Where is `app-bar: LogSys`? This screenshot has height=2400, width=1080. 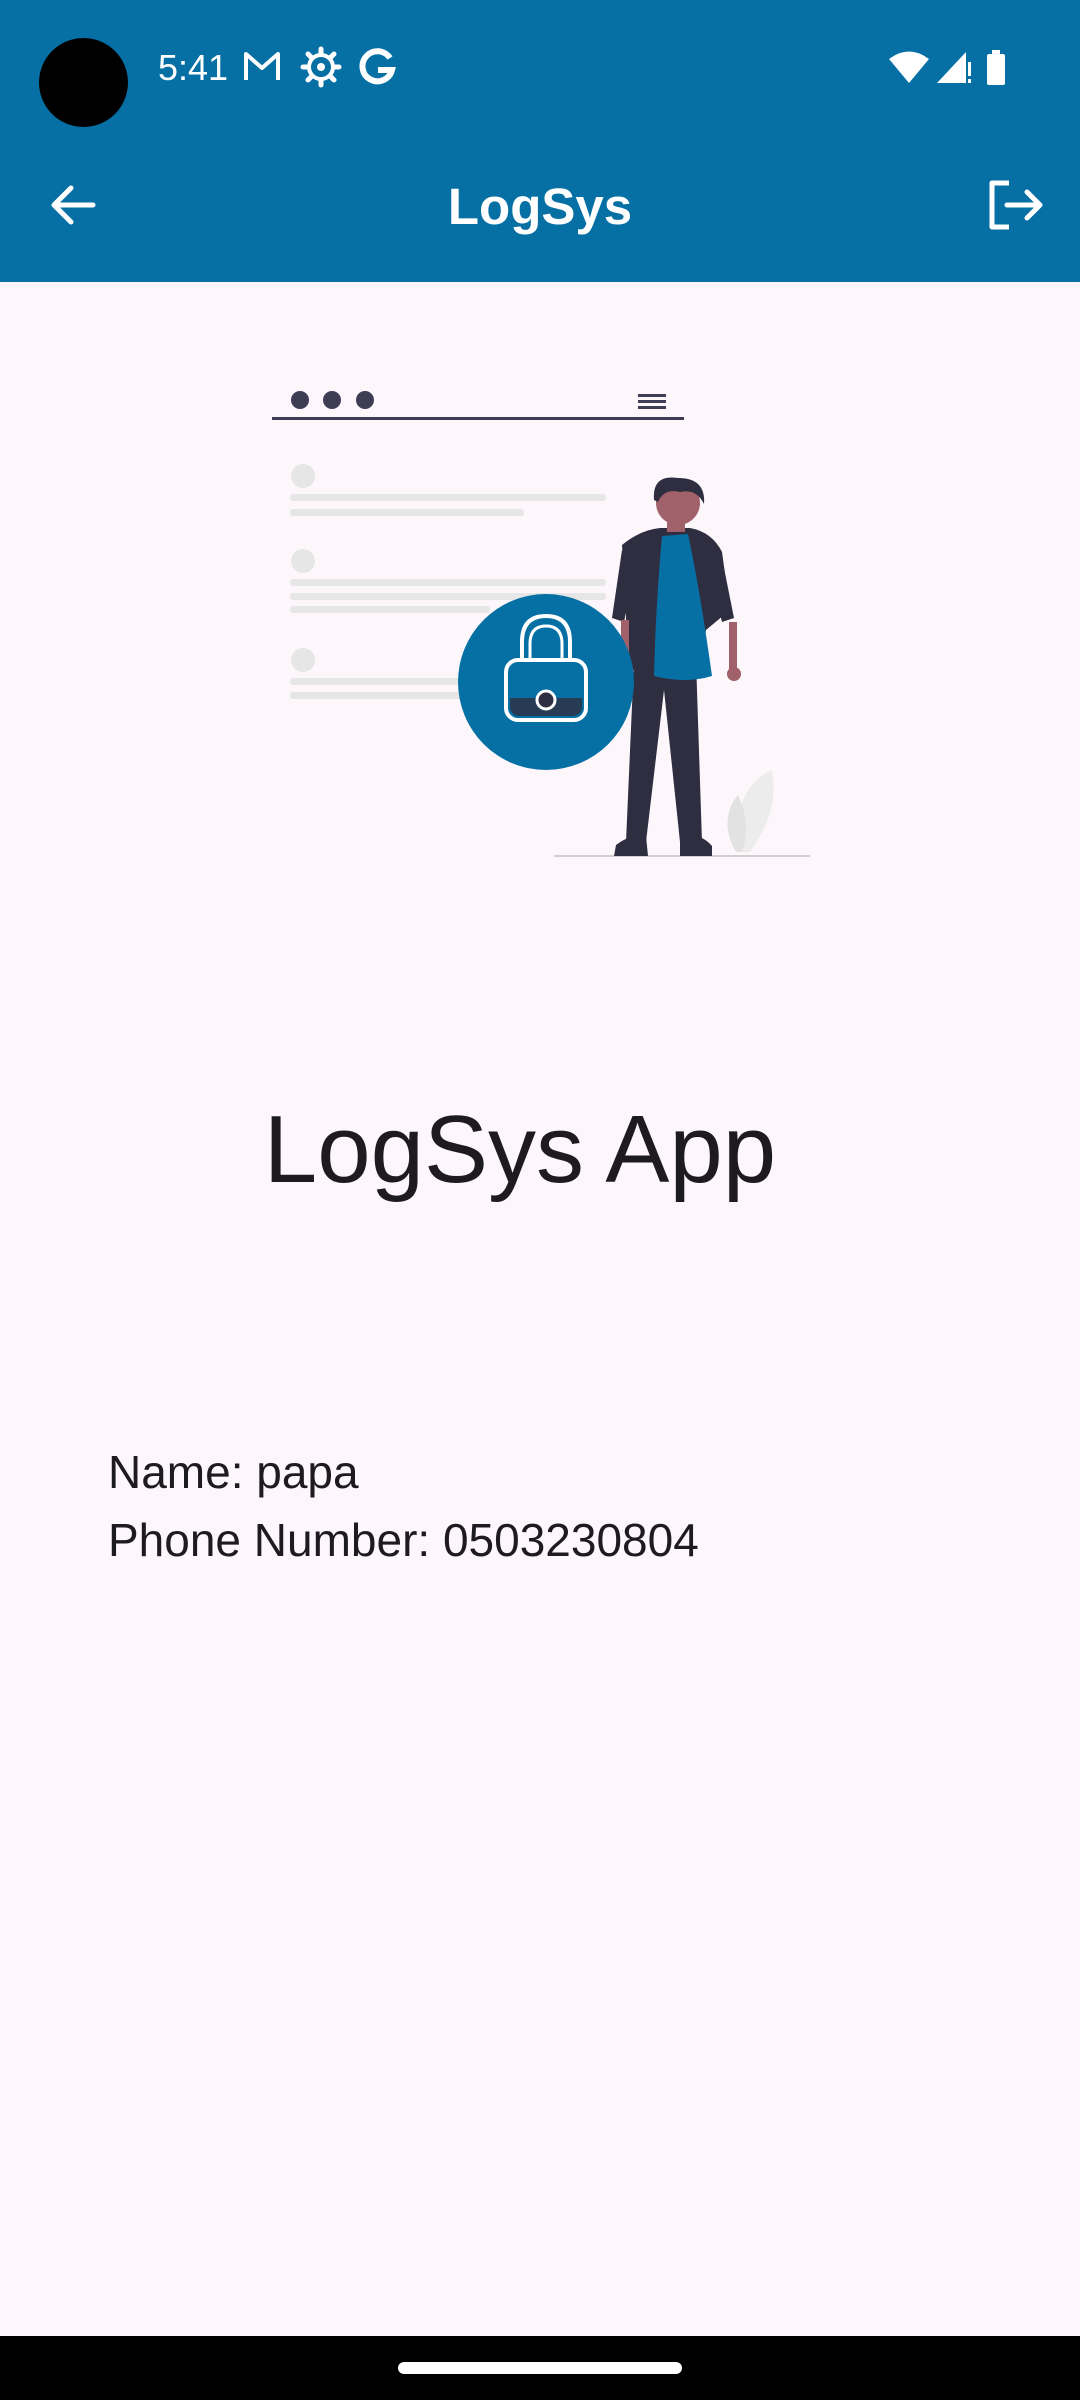 app-bar: LogSys is located at coordinates (540, 207).